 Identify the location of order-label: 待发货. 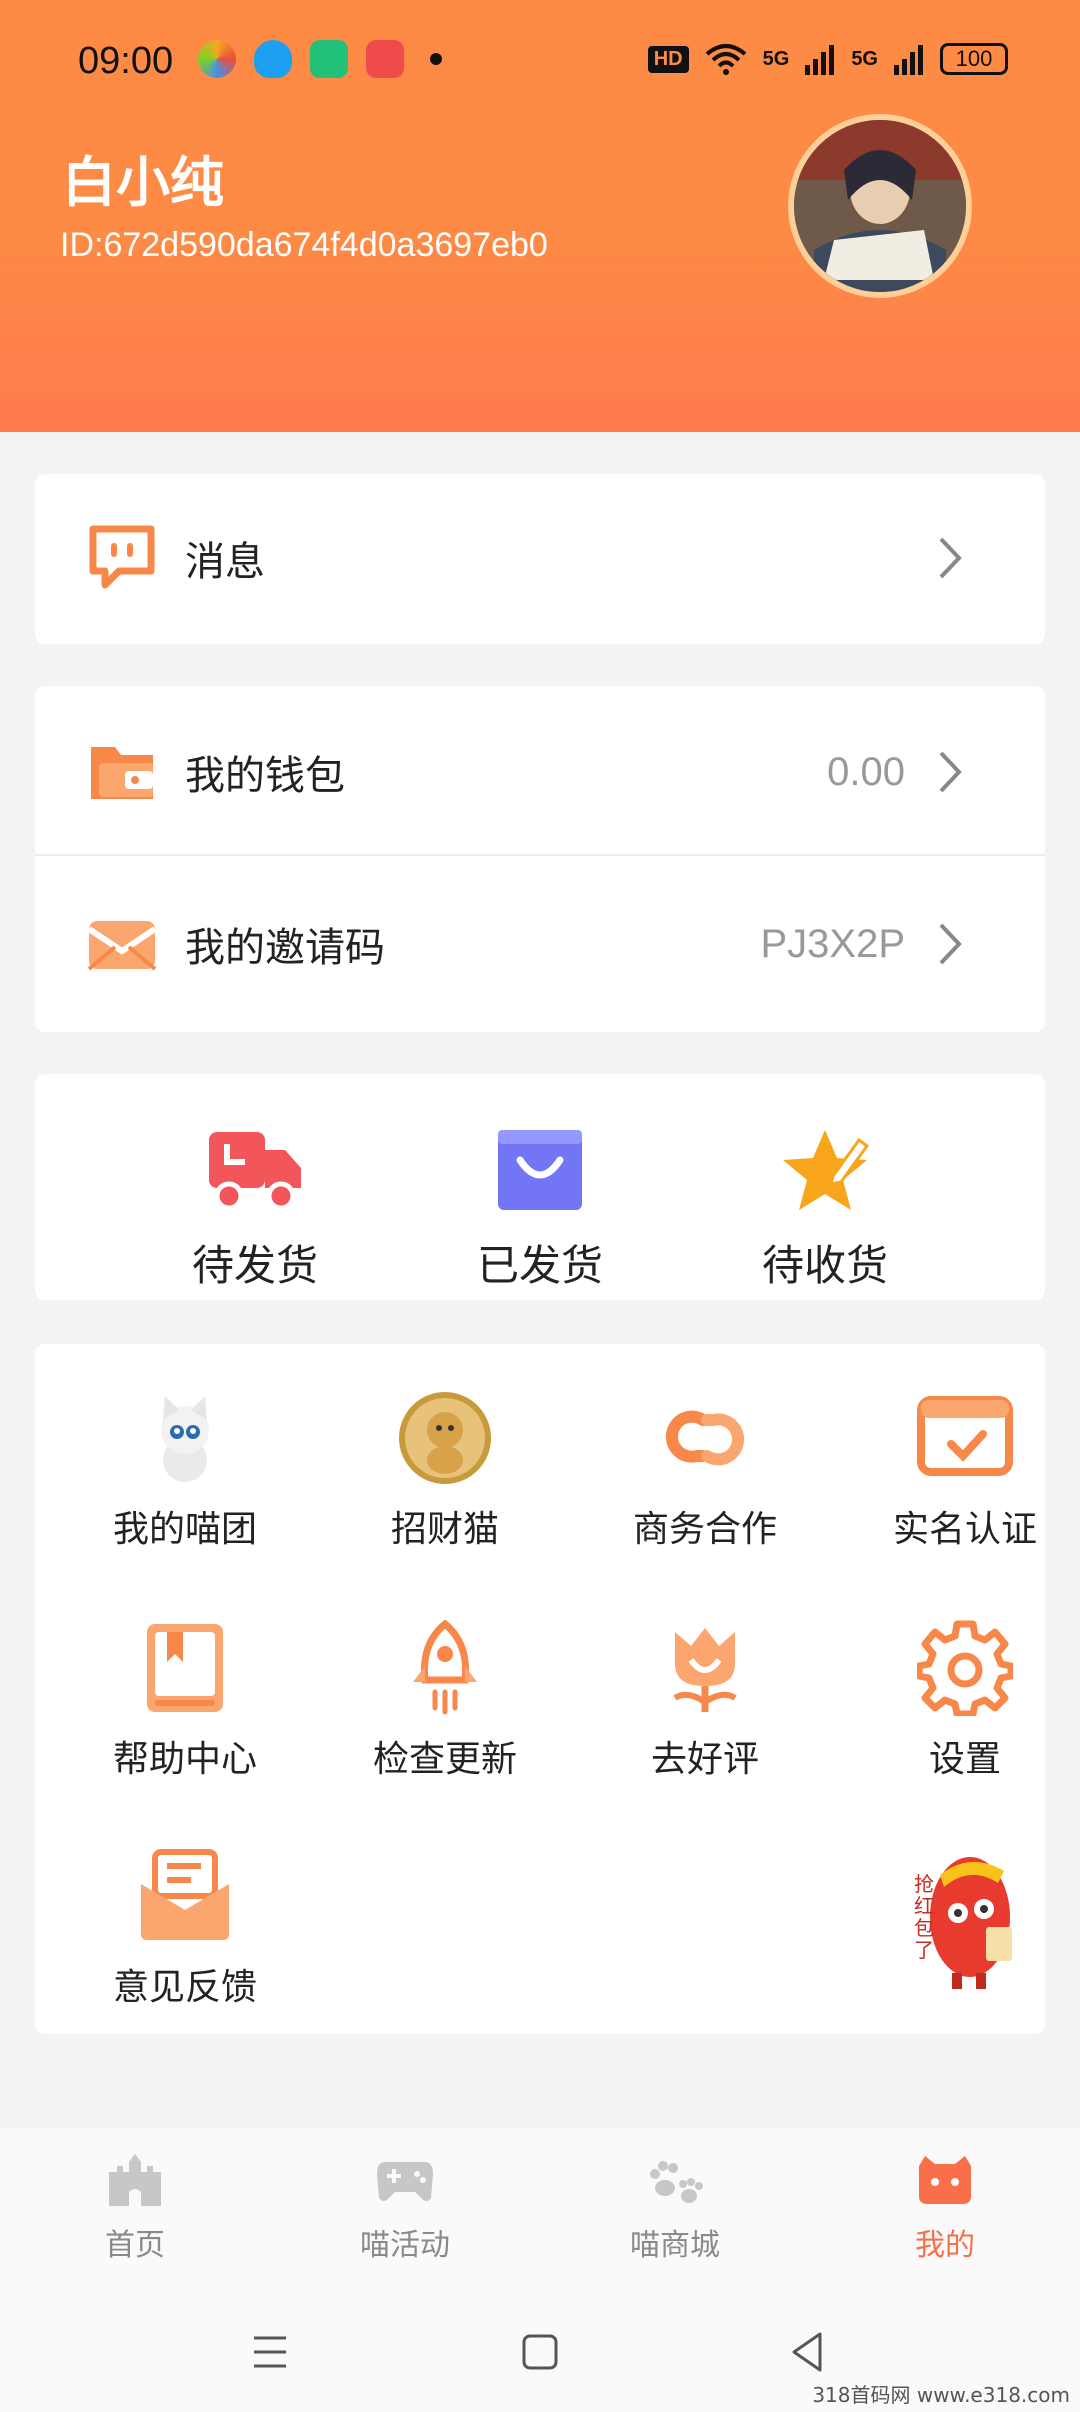
(254, 1265).